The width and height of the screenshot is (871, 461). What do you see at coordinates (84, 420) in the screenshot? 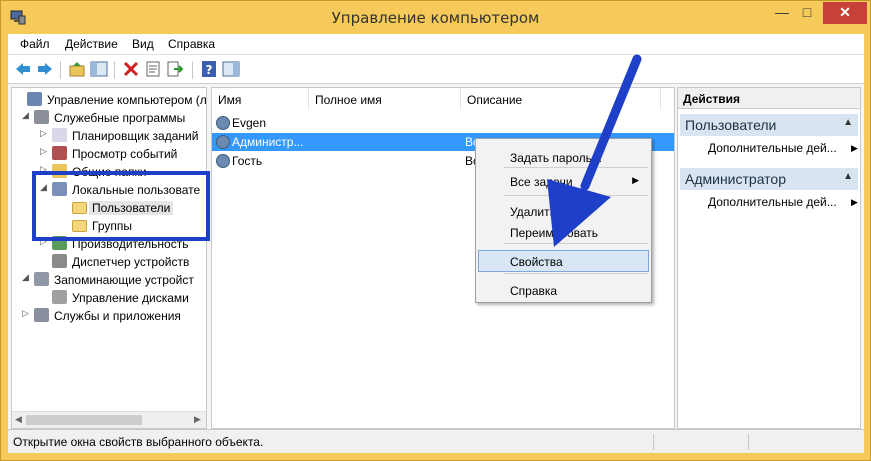
I see `scrollbar-thumb` at bounding box center [84, 420].